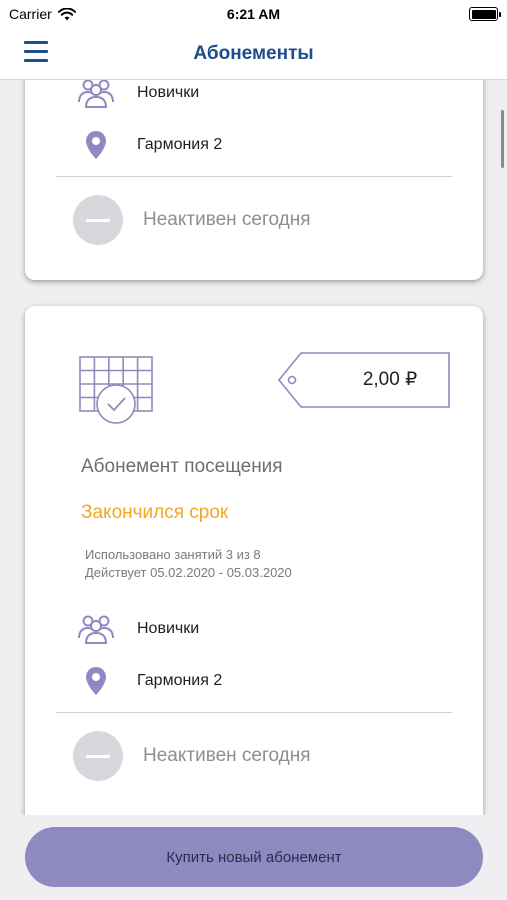 This screenshot has width=507, height=900. What do you see at coordinates (502, 139) in the screenshot?
I see `scroll-indicator` at bounding box center [502, 139].